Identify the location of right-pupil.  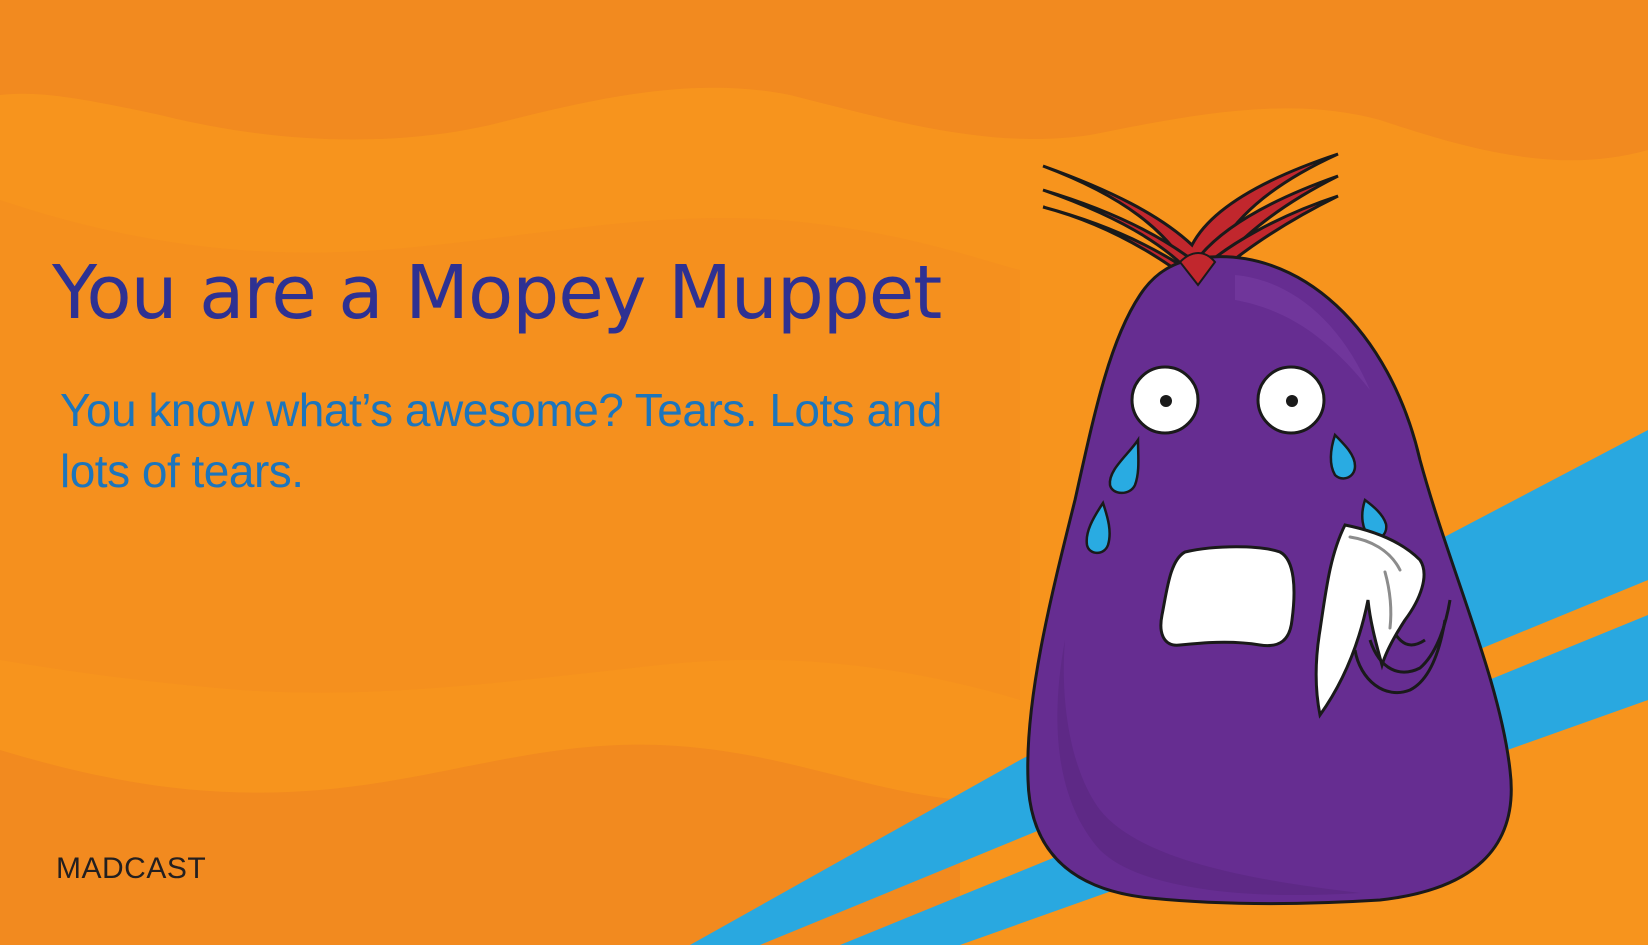
(1292, 401).